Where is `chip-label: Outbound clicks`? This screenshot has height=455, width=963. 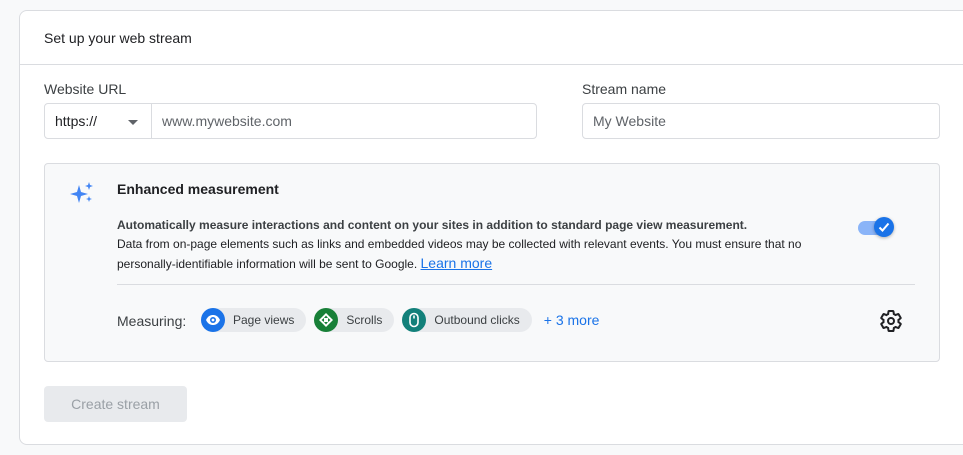
chip-label: Outbound clicks is located at coordinates (477, 320).